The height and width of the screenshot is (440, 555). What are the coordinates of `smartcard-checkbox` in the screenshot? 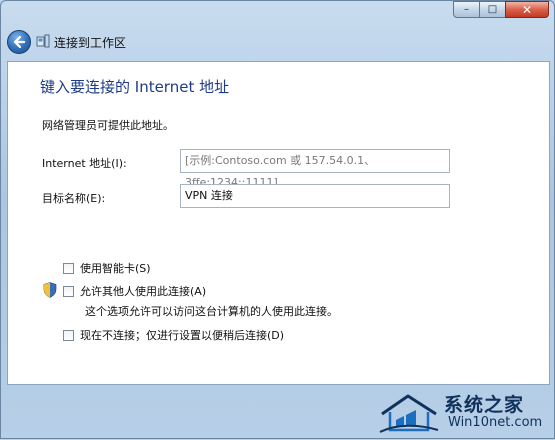 It's located at (68, 268).